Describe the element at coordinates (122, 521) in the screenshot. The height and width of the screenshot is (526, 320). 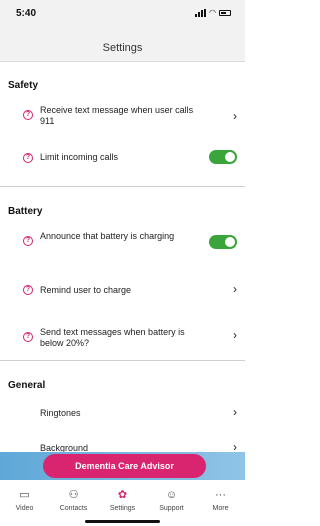
I see `home-indicator` at that location.